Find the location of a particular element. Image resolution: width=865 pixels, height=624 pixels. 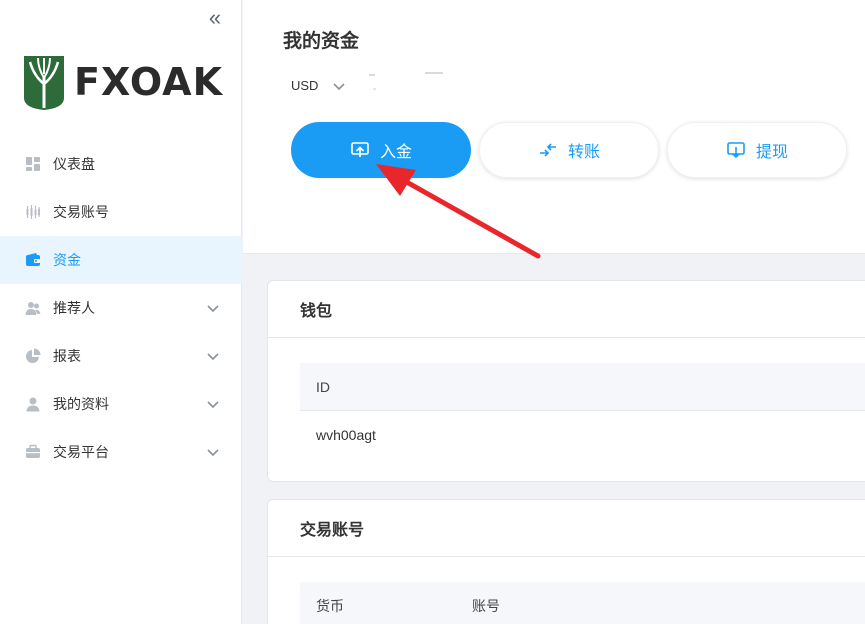

sidebar-item-reports: 报表 is located at coordinates (121, 356).